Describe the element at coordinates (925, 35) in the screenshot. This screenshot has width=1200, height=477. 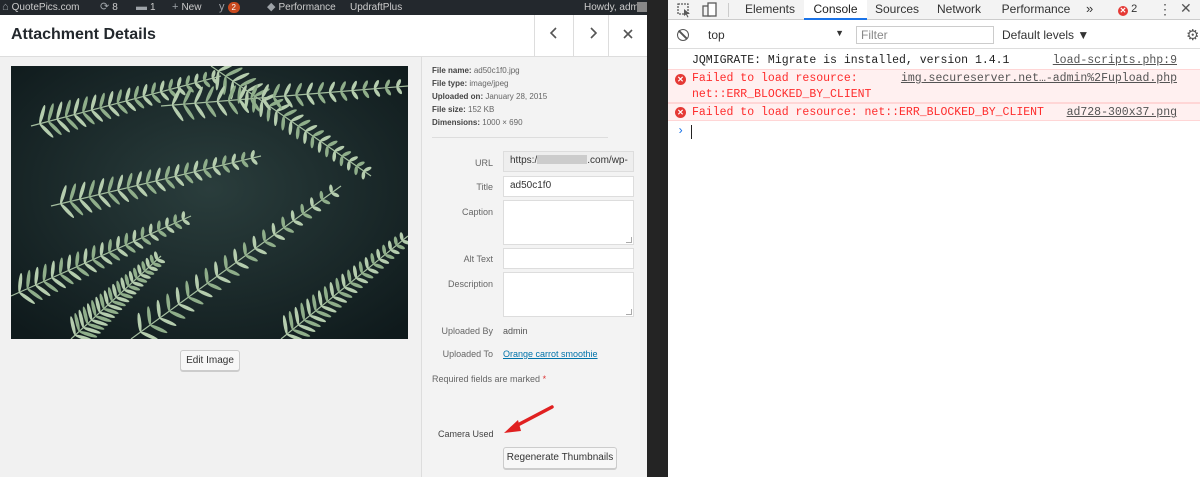
I see `filter-input: Filter` at that location.